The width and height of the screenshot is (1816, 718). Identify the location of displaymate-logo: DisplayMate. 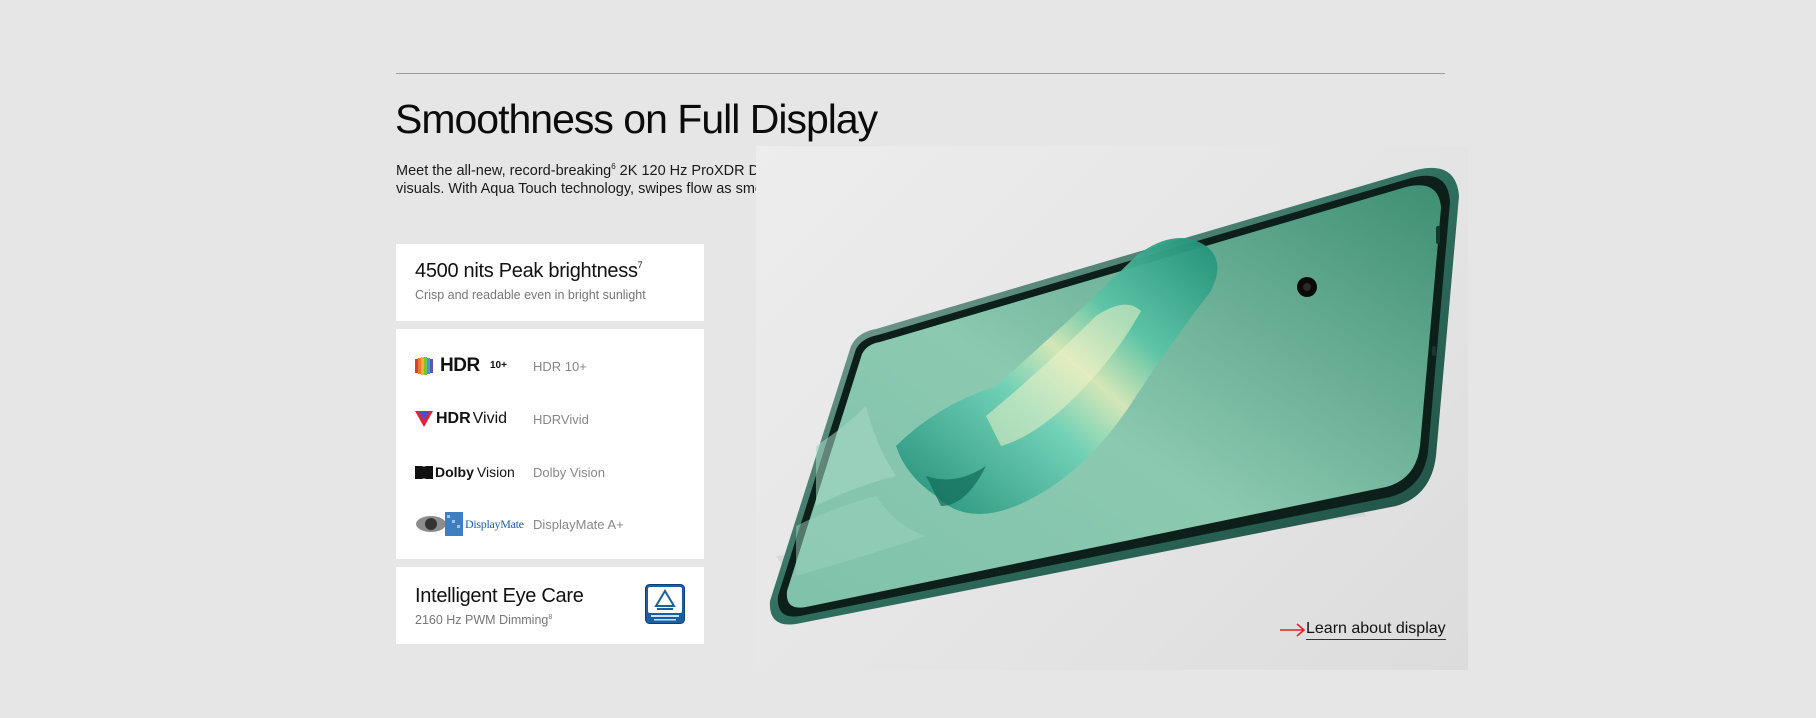
(474, 524).